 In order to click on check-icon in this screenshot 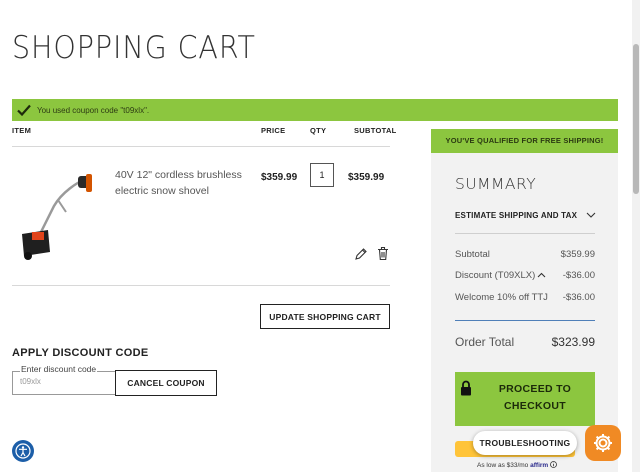, I will do `click(24, 110)`.